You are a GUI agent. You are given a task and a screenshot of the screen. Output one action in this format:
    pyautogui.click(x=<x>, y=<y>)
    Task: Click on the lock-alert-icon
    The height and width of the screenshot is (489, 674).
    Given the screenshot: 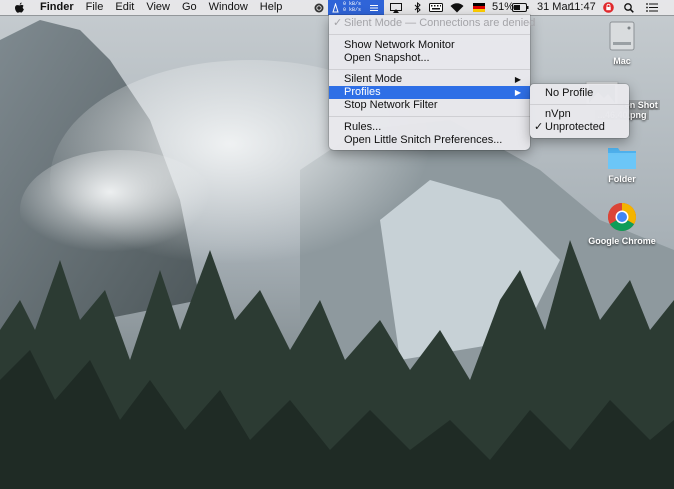 What is the action you would take?
    pyautogui.click(x=608, y=7)
    